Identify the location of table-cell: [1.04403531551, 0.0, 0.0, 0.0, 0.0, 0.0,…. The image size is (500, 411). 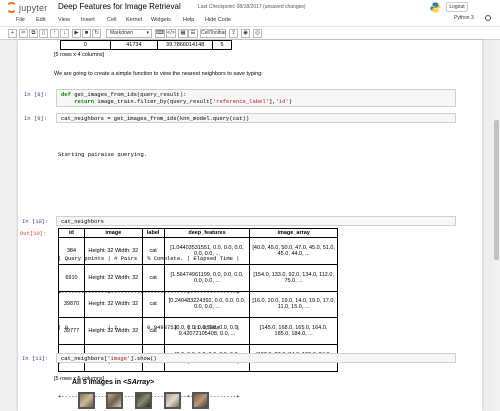
(207, 251).